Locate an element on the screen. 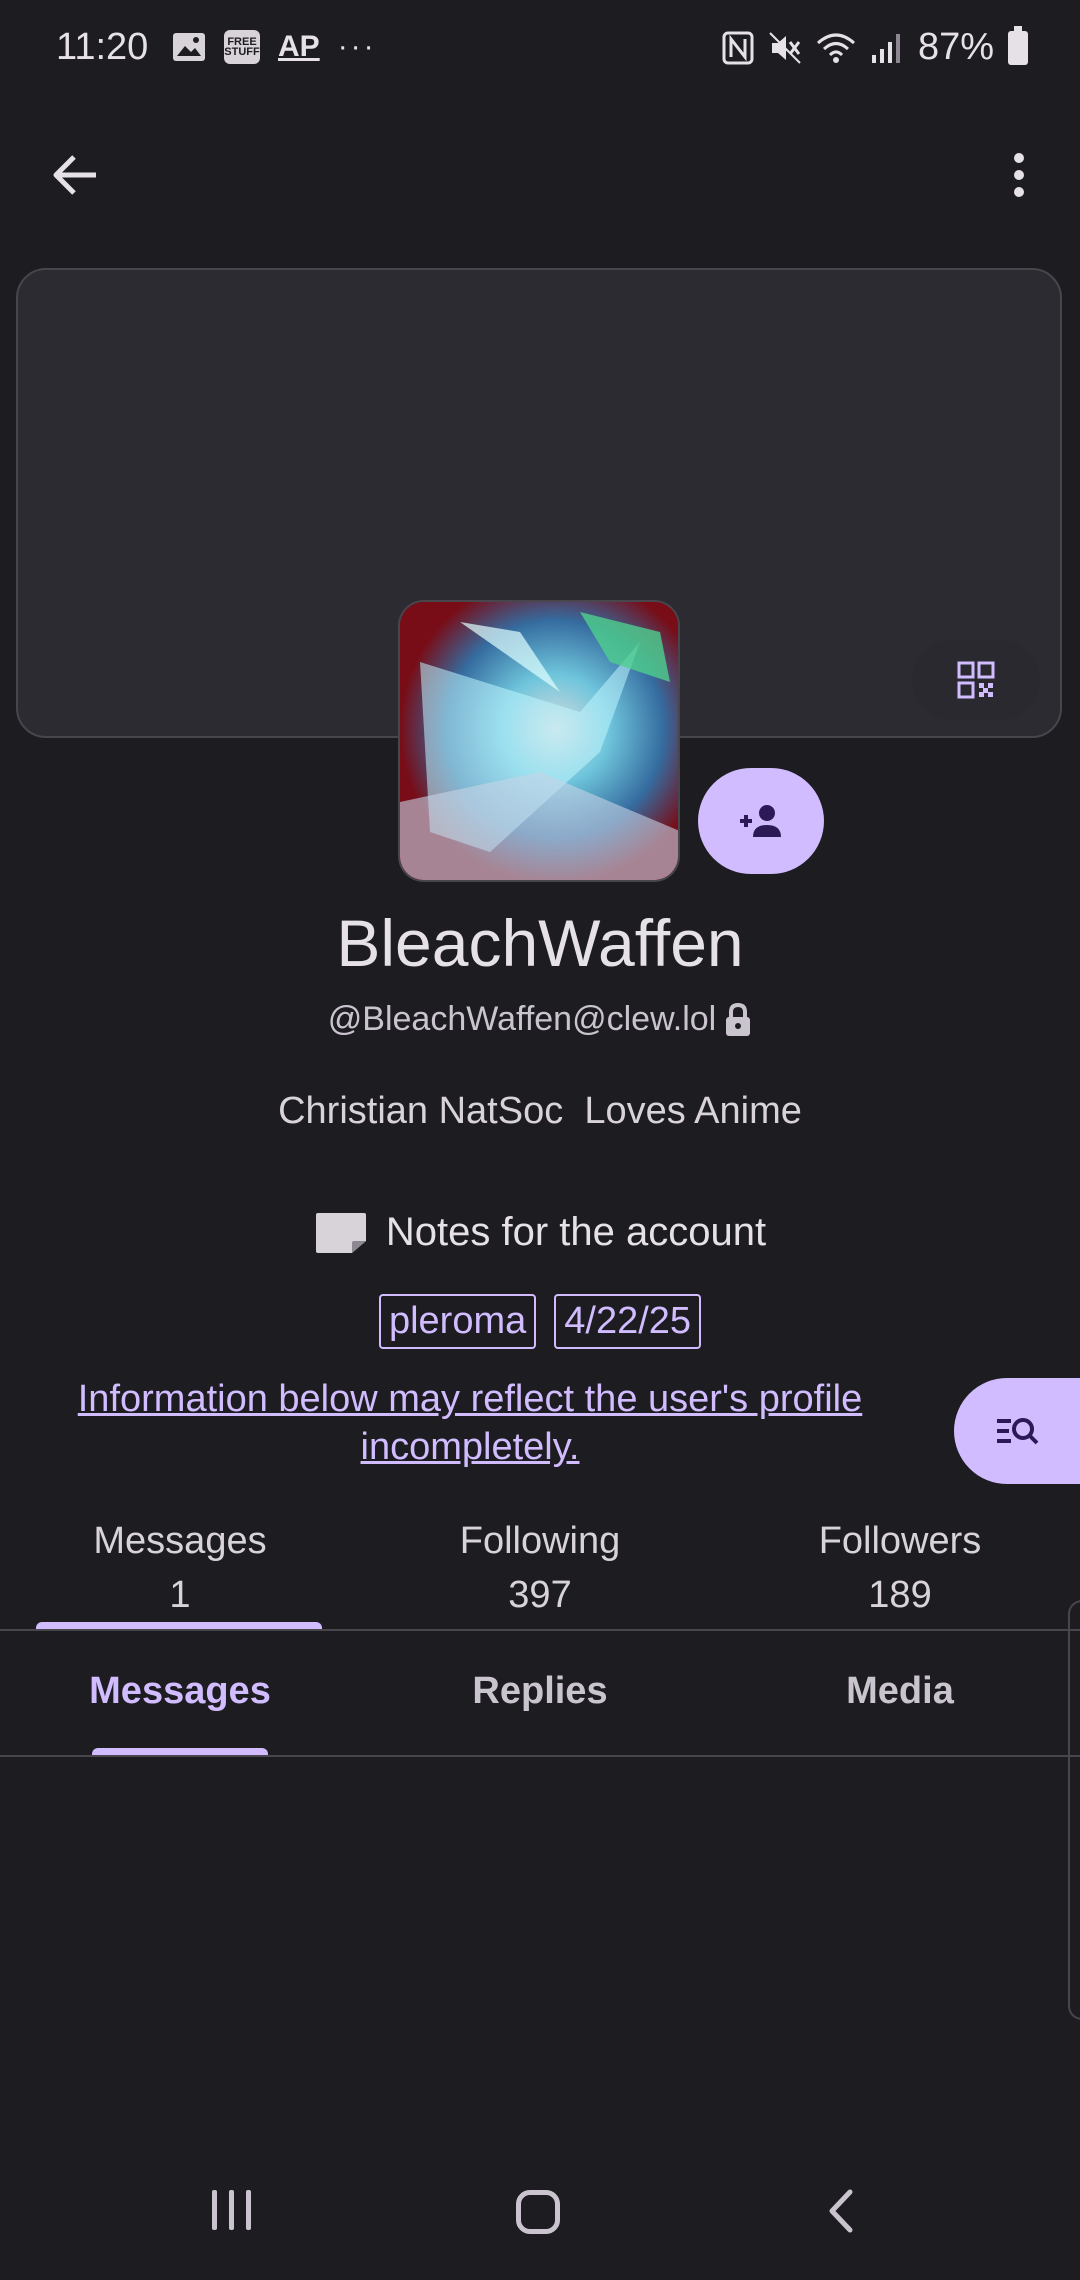 The height and width of the screenshot is (2280, 1080). qr-code-icon is located at coordinates (976, 680).